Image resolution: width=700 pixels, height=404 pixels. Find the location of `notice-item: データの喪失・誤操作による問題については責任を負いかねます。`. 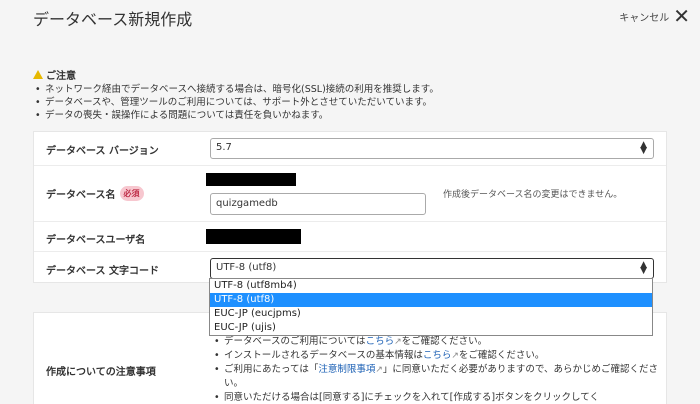

notice-item: データの喪失・誤操作による問題については責任を負いかねます。 is located at coordinates (353, 115).